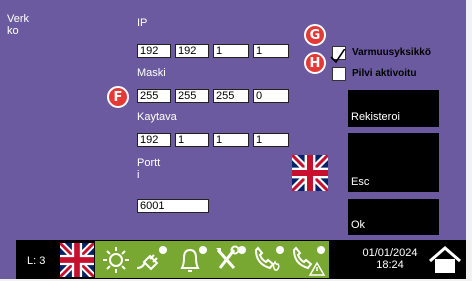  I want to click on bell-icon, so click(192, 260).